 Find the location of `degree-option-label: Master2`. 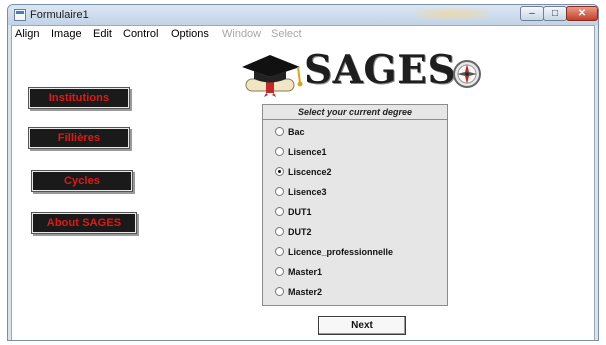

degree-option-label: Master2 is located at coordinates (305, 292).